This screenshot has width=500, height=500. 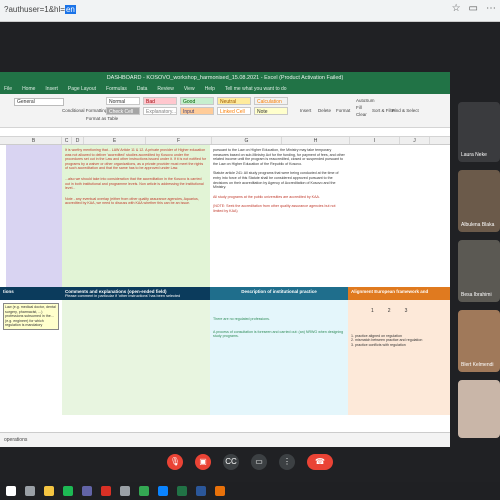 I want to click on conditional-formatting-button: Conditional Formatting, so click(x=84, y=110).